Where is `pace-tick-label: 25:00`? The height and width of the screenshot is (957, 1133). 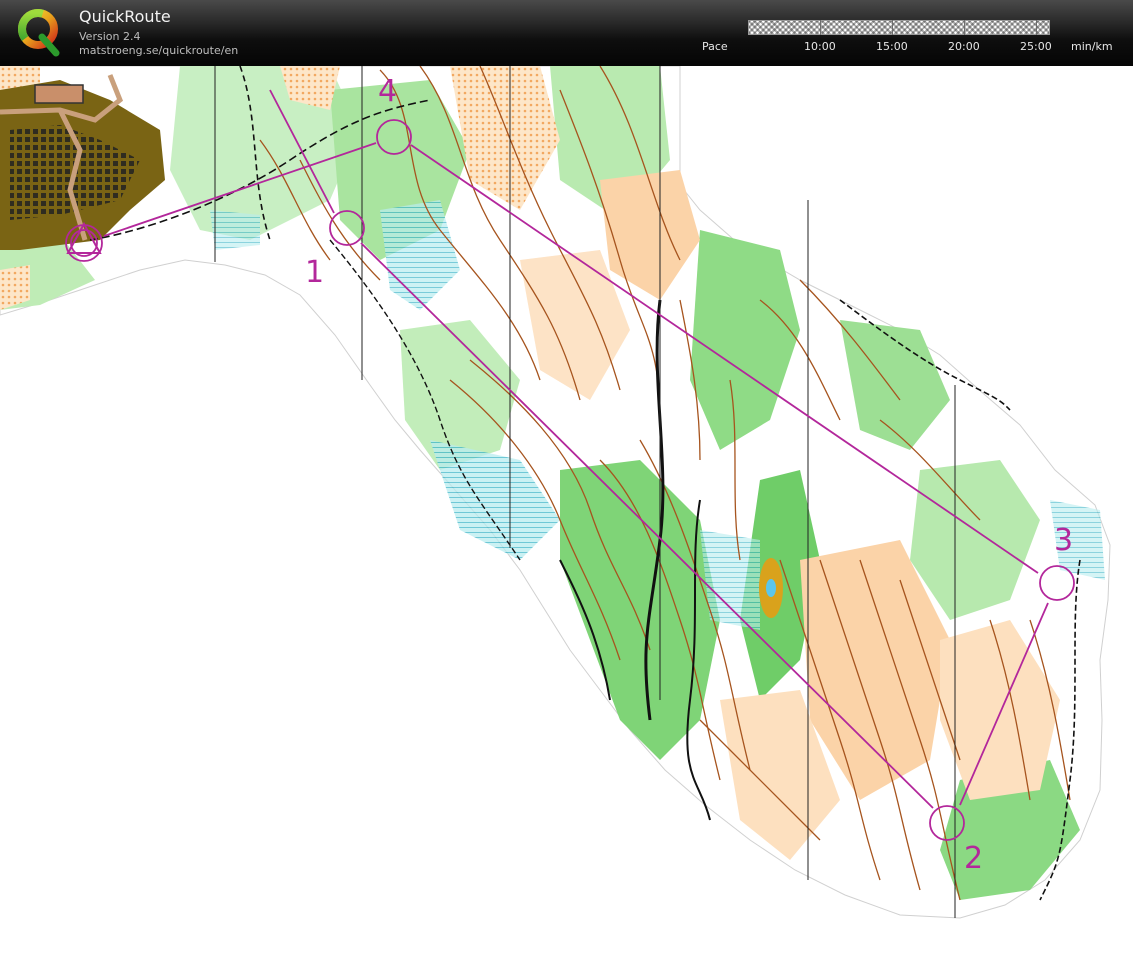
pace-tick-label: 25:00 is located at coordinates (1036, 46).